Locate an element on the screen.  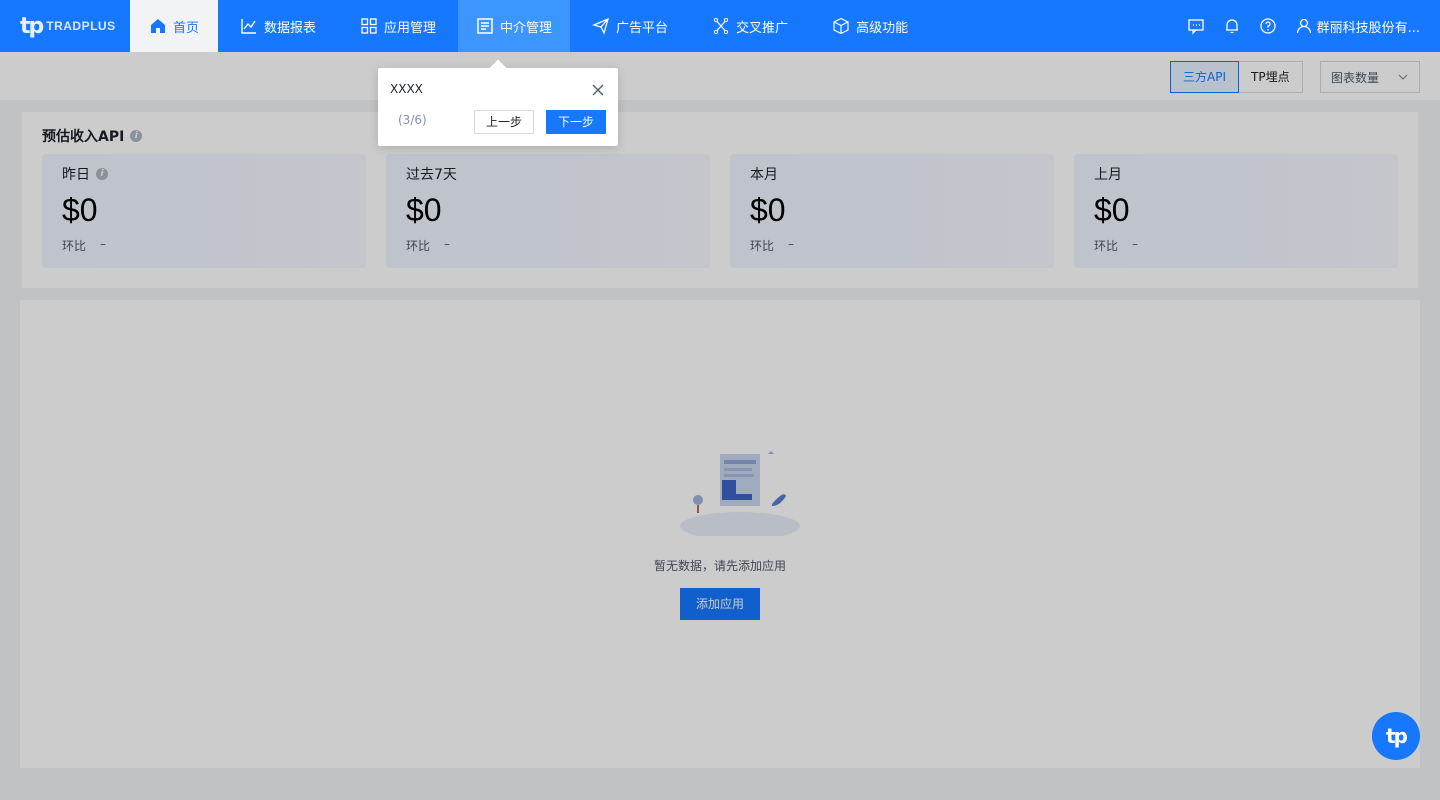
send-icon is located at coordinates (601, 26).